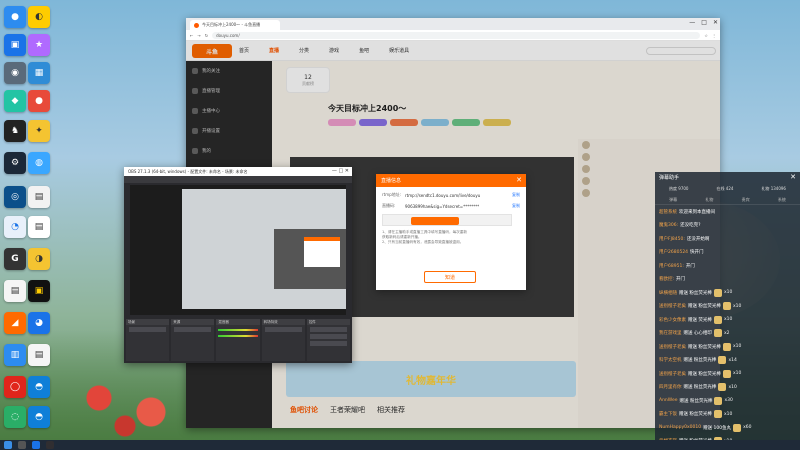 The width and height of the screenshot is (800, 450). What do you see at coordinates (238, 250) in the screenshot?
I see `obs-preview` at bounding box center [238, 250].